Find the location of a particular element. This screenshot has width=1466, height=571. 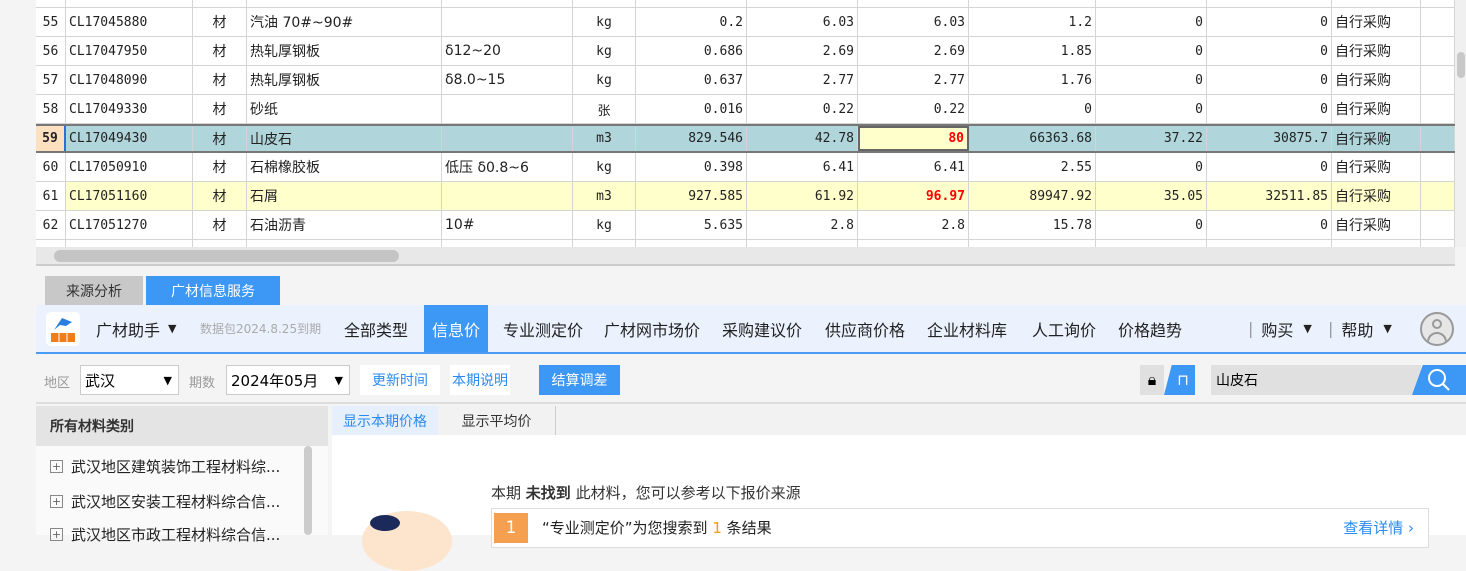

cell-p1: 2.77 is located at coordinates (802, 80).